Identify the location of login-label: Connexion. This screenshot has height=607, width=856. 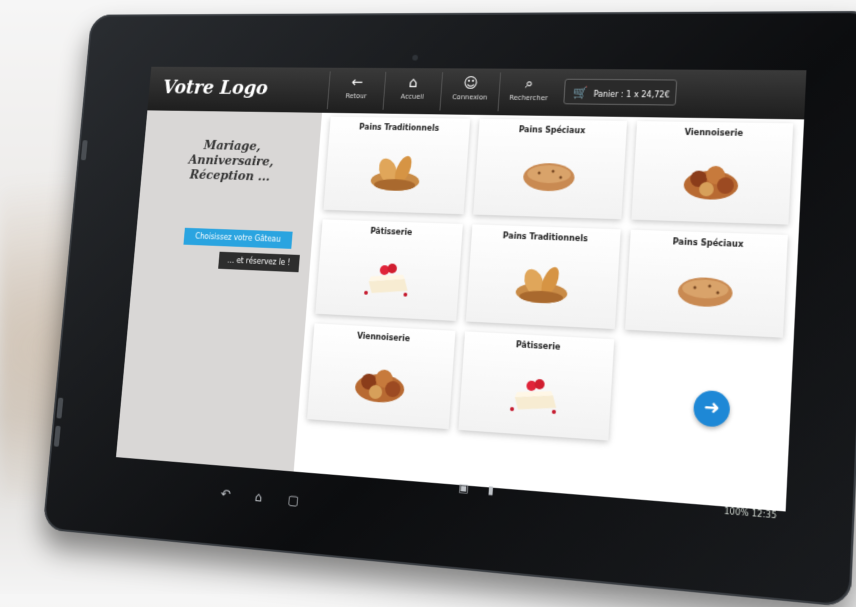
(469, 97).